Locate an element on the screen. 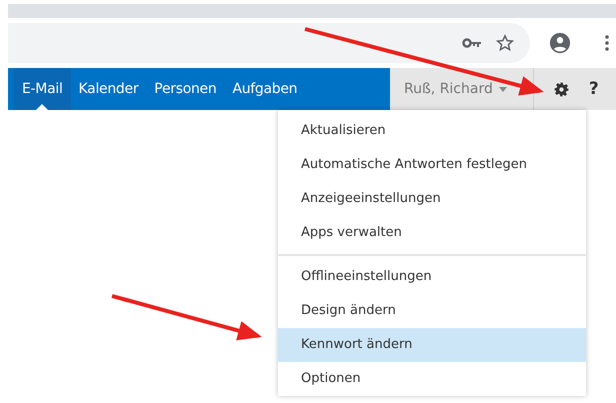 The height and width of the screenshot is (403, 616). caret-icon is located at coordinates (502, 89).